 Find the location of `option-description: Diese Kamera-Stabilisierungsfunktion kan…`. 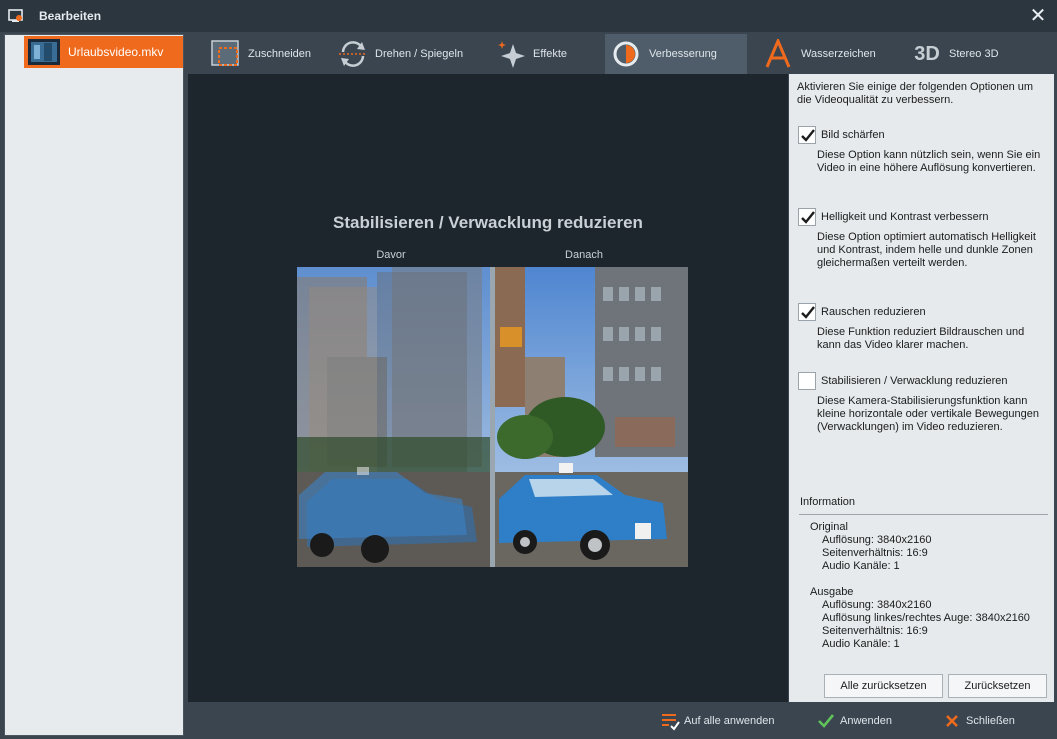

option-description: Diese Kamera-Stabilisierungsfunktion kan… is located at coordinates (928, 414).